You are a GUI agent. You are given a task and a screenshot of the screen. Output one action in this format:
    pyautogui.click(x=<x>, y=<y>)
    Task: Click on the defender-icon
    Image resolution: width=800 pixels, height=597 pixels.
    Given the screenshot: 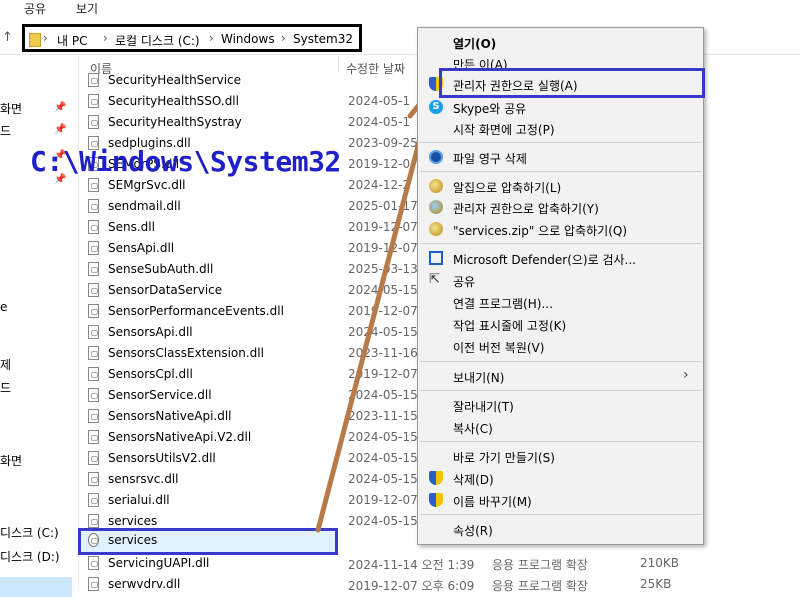 What is the action you would take?
    pyautogui.click(x=436, y=258)
    